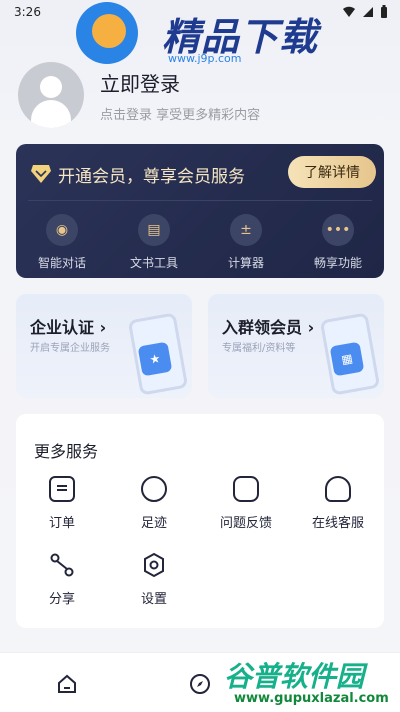 This screenshot has width=400, height=712. Describe the element at coordinates (67, 684) in the screenshot. I see `home-icon` at that location.